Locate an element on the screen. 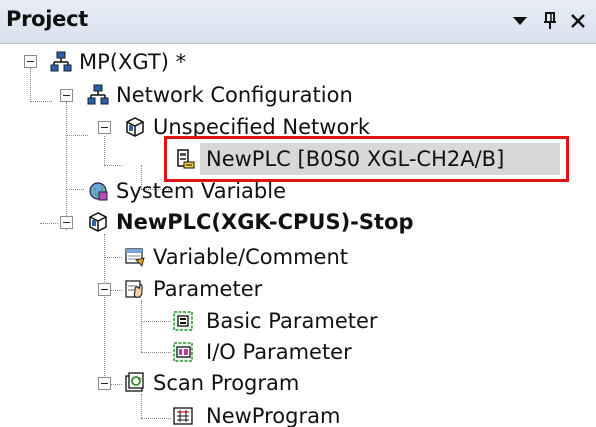 This screenshot has height=427, width=596. tree-item-unspecified-network: Unspecified Network is located at coordinates (261, 127).